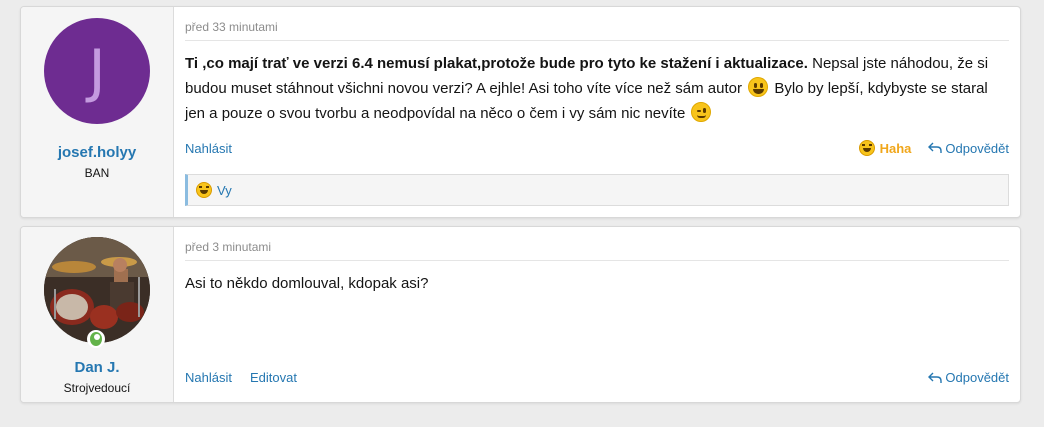  What do you see at coordinates (590, 283) in the screenshot?
I see `post-content: Asi to někdo domlouval, kdopak asi?` at bounding box center [590, 283].